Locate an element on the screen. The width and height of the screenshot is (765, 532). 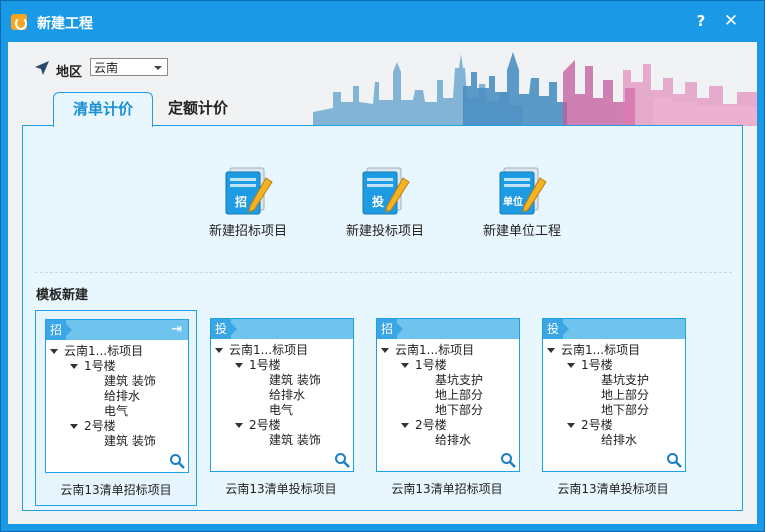
template-preview: 招 ⇥ 云南1...标项目 1号楼 建筑 装饰 给排水 电气 2号楼 建筑 装饰 is located at coordinates (117, 396).